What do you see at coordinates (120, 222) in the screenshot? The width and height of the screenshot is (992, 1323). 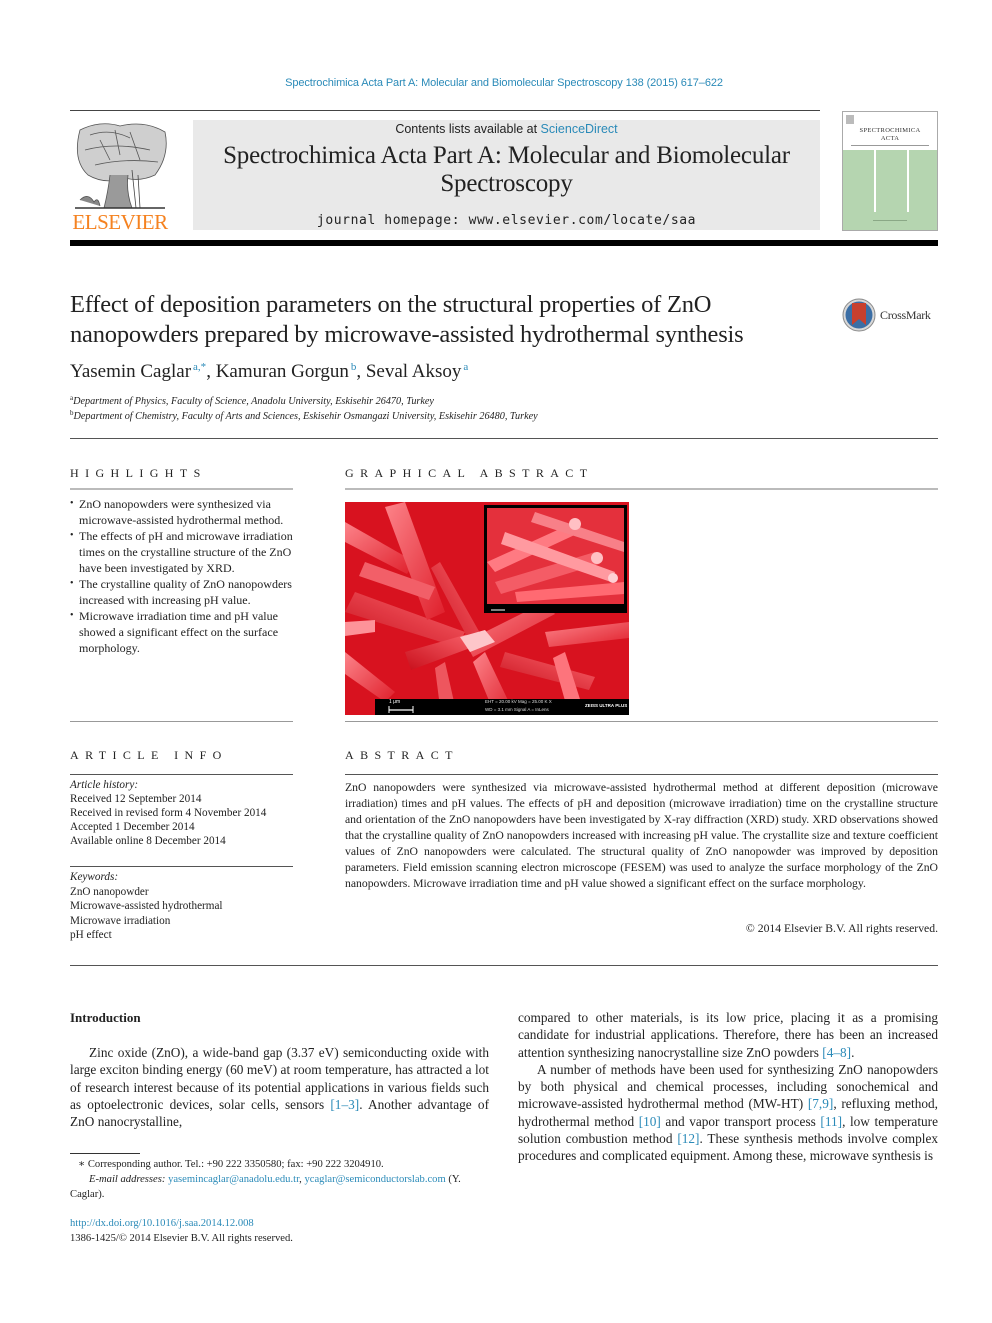 I see `elsevier-wordmark: ELSEVIER` at bounding box center [120, 222].